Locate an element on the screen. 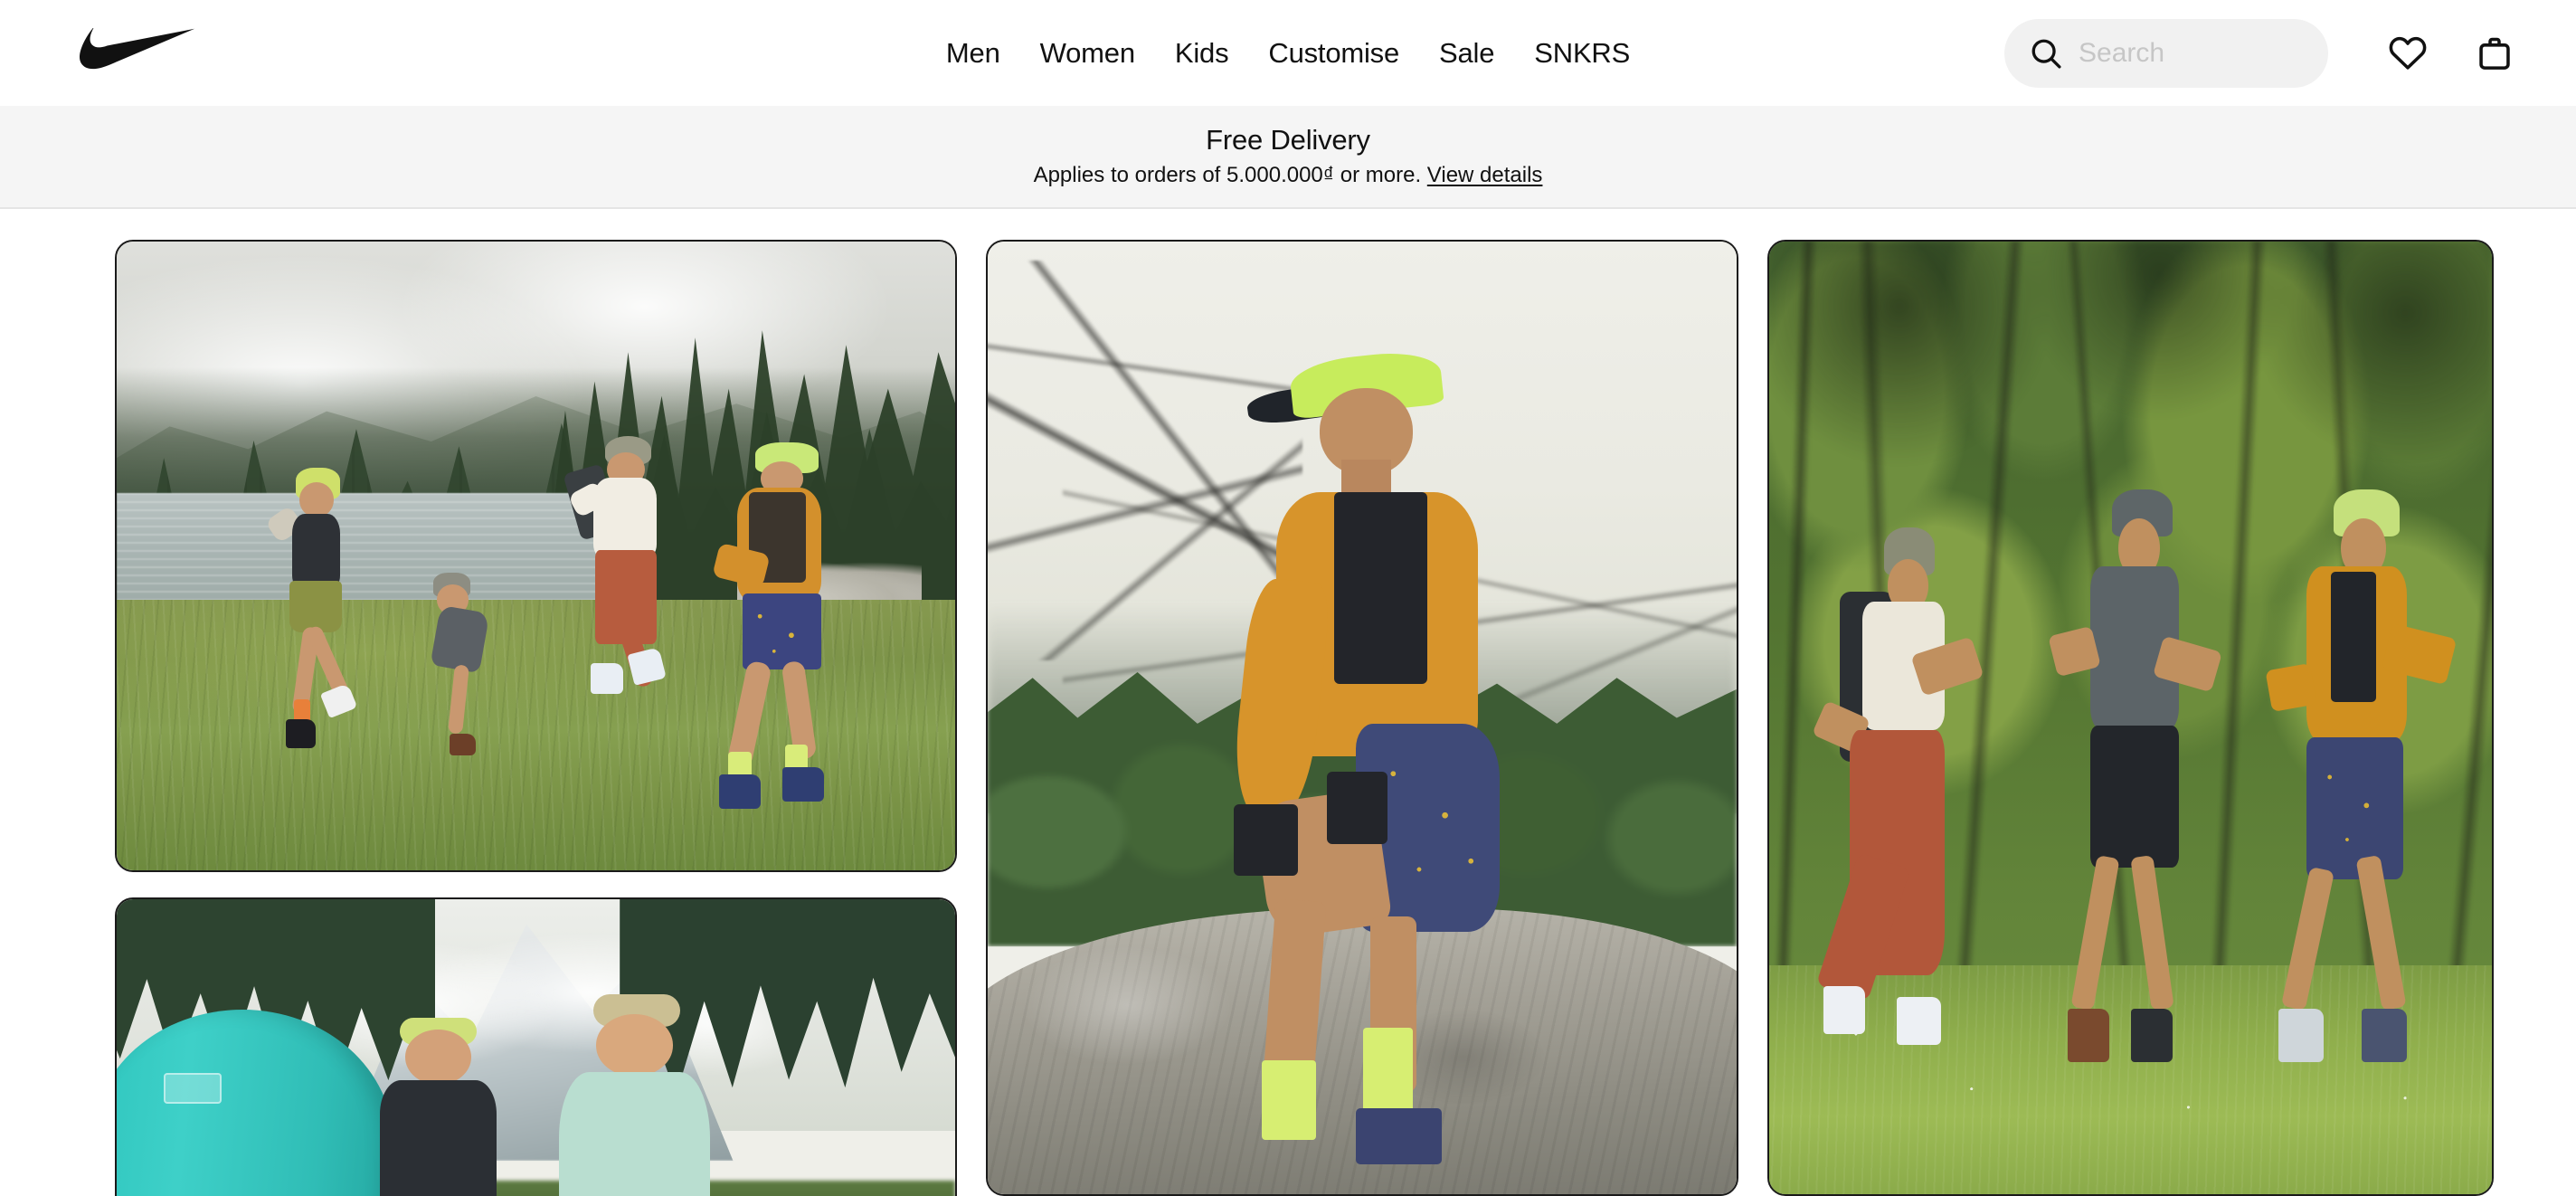 The width and height of the screenshot is (2576, 1196). search-box is located at coordinates (2216, 53).